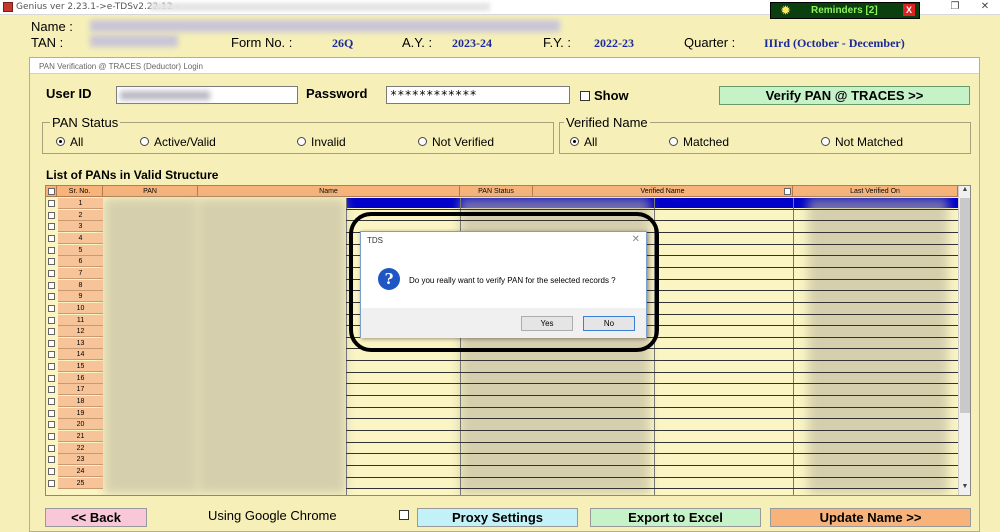  What do you see at coordinates (272, 346) in the screenshot?
I see `redacted-name-column` at bounding box center [272, 346].